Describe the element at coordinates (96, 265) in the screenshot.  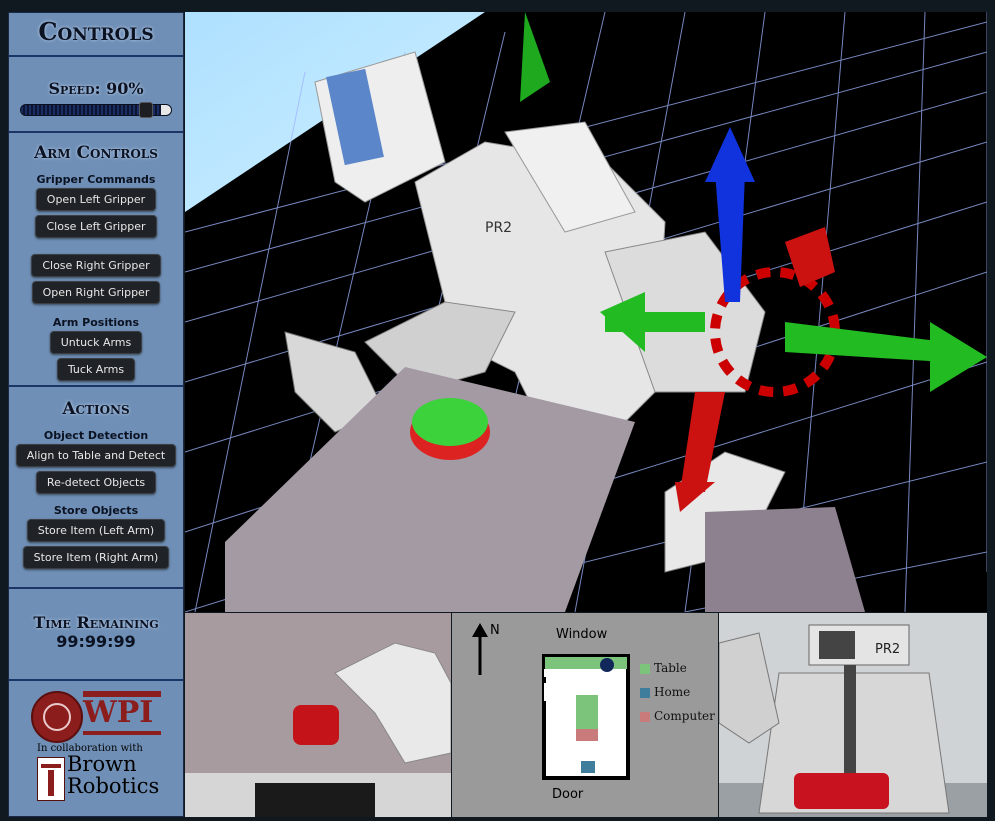
I see `close-right-gripper-button: Close Right Gripper` at that location.